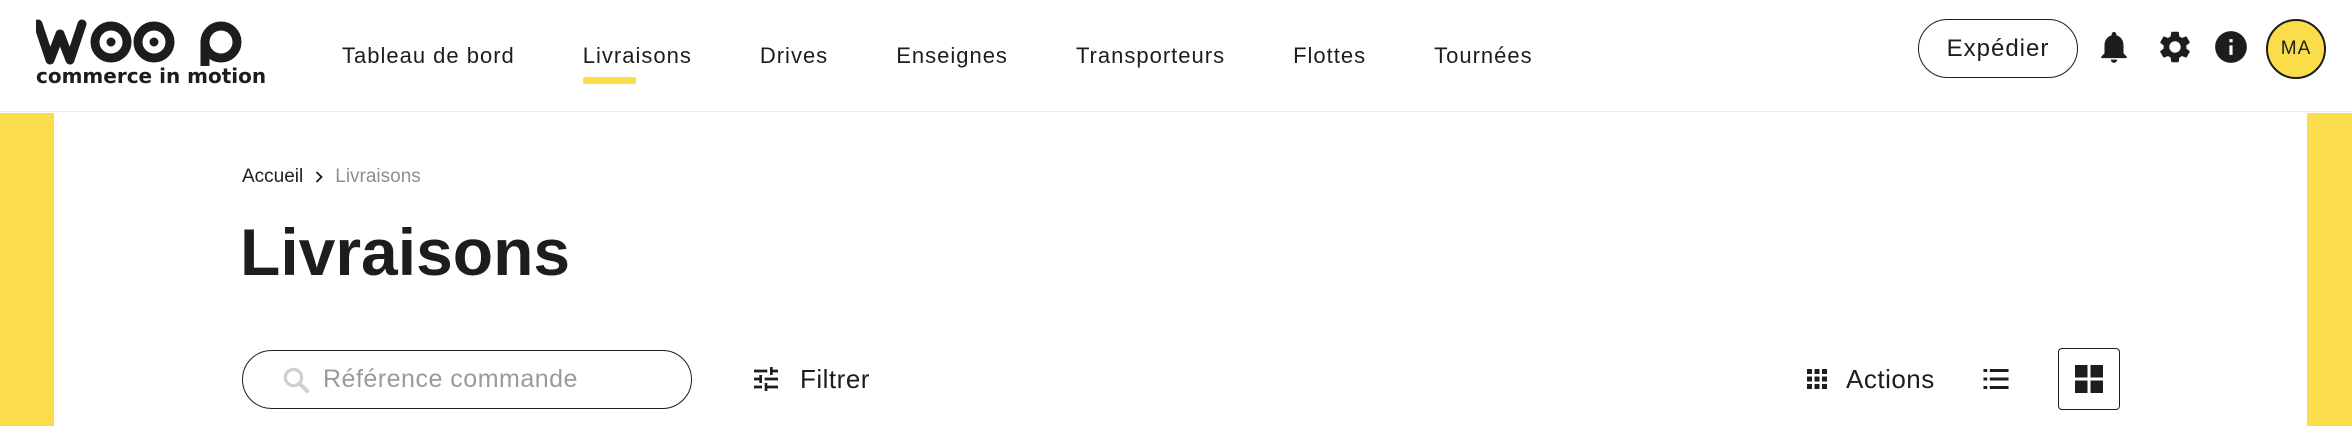 This screenshot has height=426, width=2352. I want to click on list-icon, so click(1996, 379).